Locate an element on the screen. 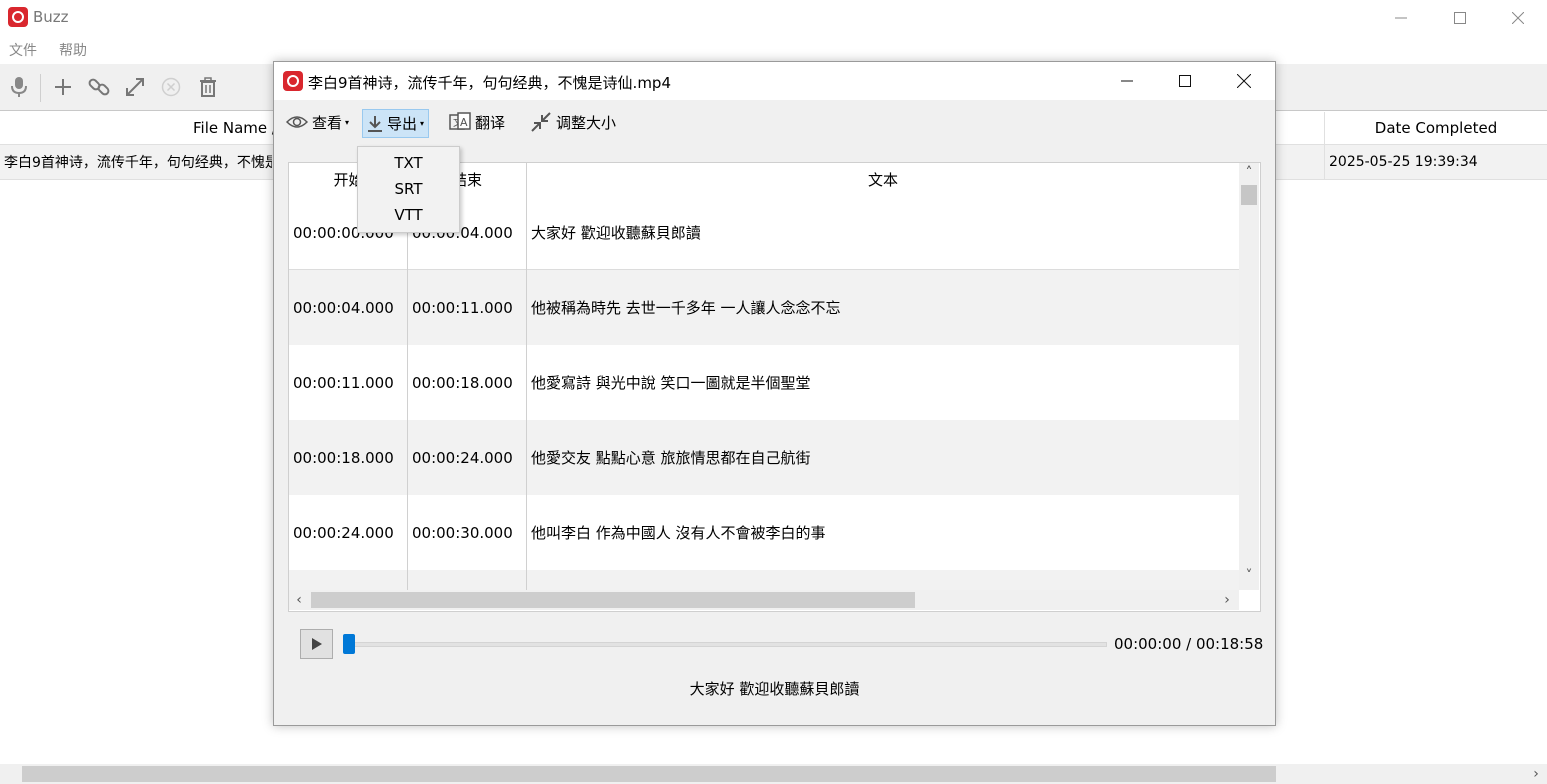 The image size is (1547, 784). seek-slider-handle is located at coordinates (349, 644).